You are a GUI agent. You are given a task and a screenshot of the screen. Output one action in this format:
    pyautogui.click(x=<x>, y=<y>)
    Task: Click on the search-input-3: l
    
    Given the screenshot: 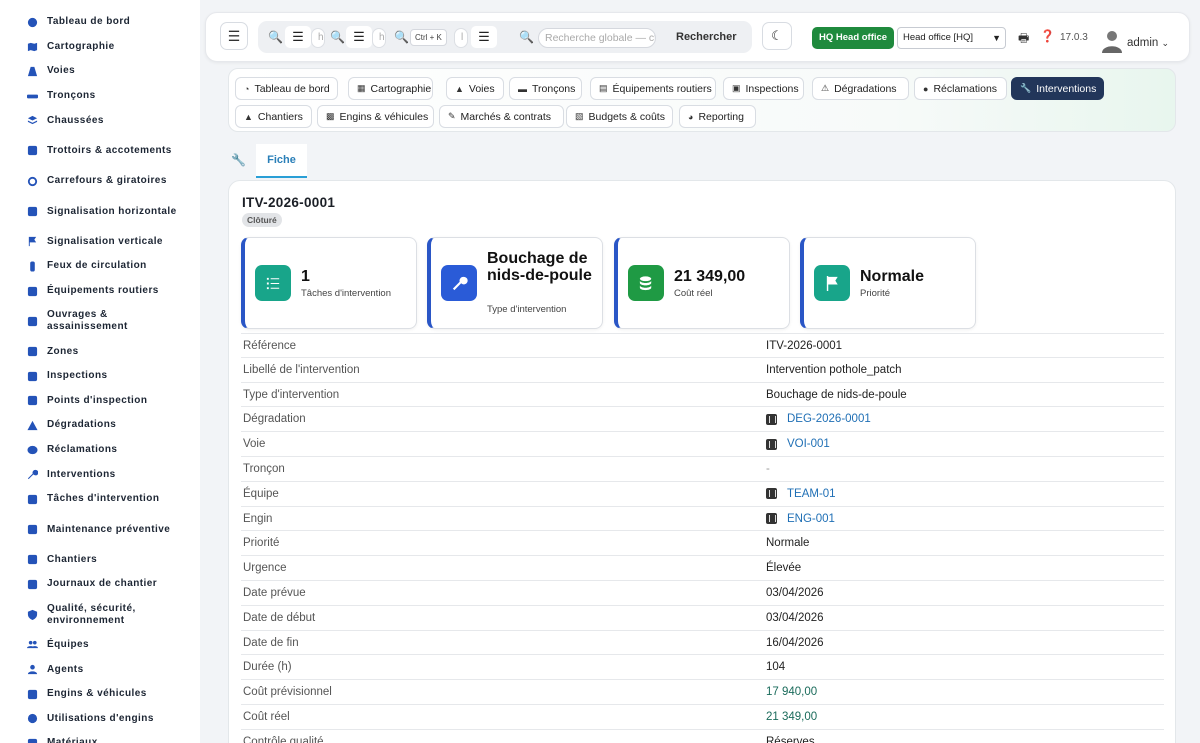 What is the action you would take?
    pyautogui.click(x=461, y=38)
    